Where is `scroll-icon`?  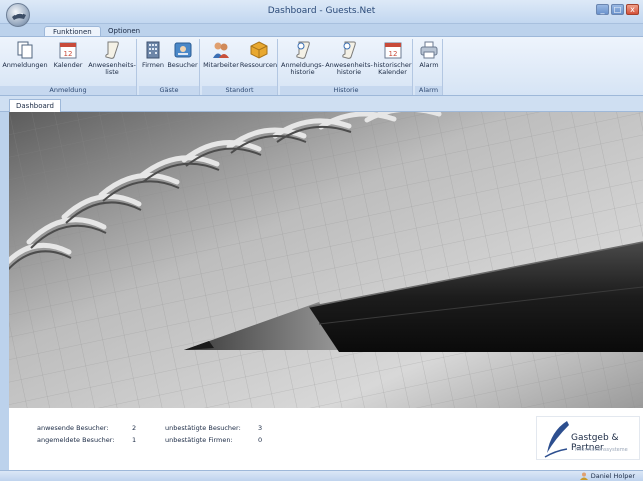 scroll-icon is located at coordinates (112, 50).